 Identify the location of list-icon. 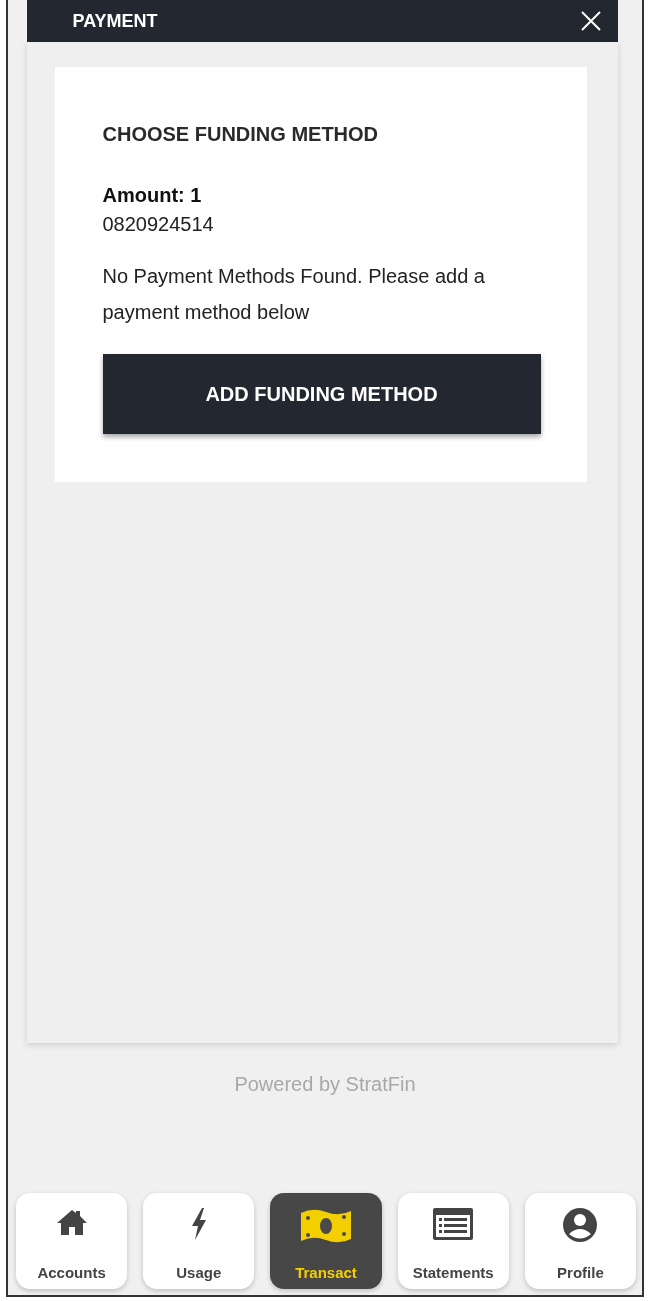
(453, 1224).